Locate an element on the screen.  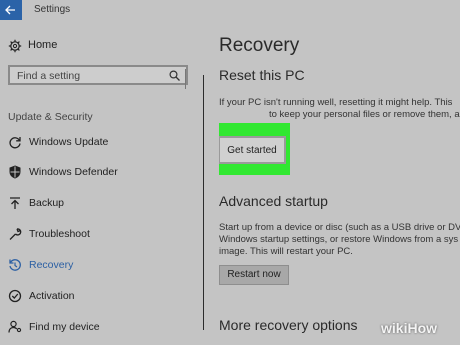
sidebar-item-troubleshoot: Troubleshoot is located at coordinates (98, 235).